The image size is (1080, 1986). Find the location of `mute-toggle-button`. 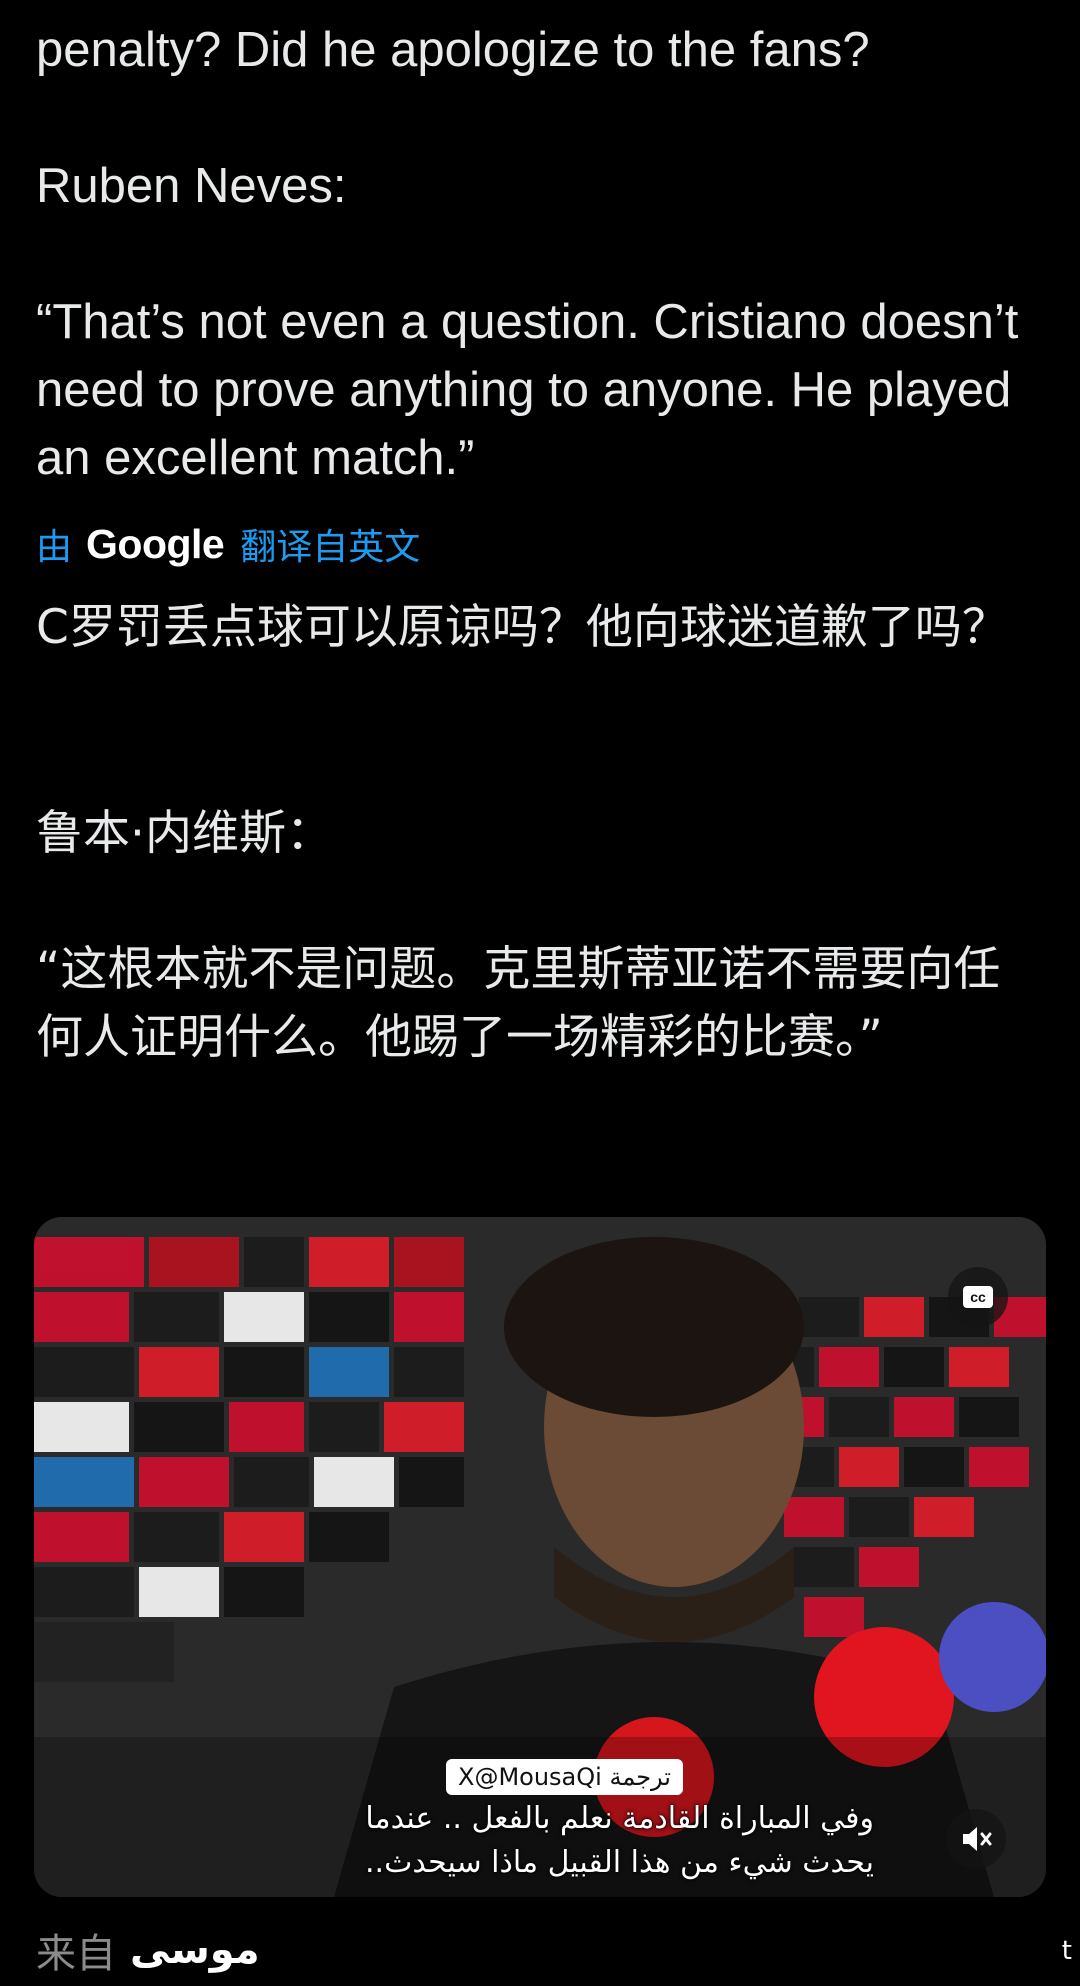

mute-toggle-button is located at coordinates (976, 1839).